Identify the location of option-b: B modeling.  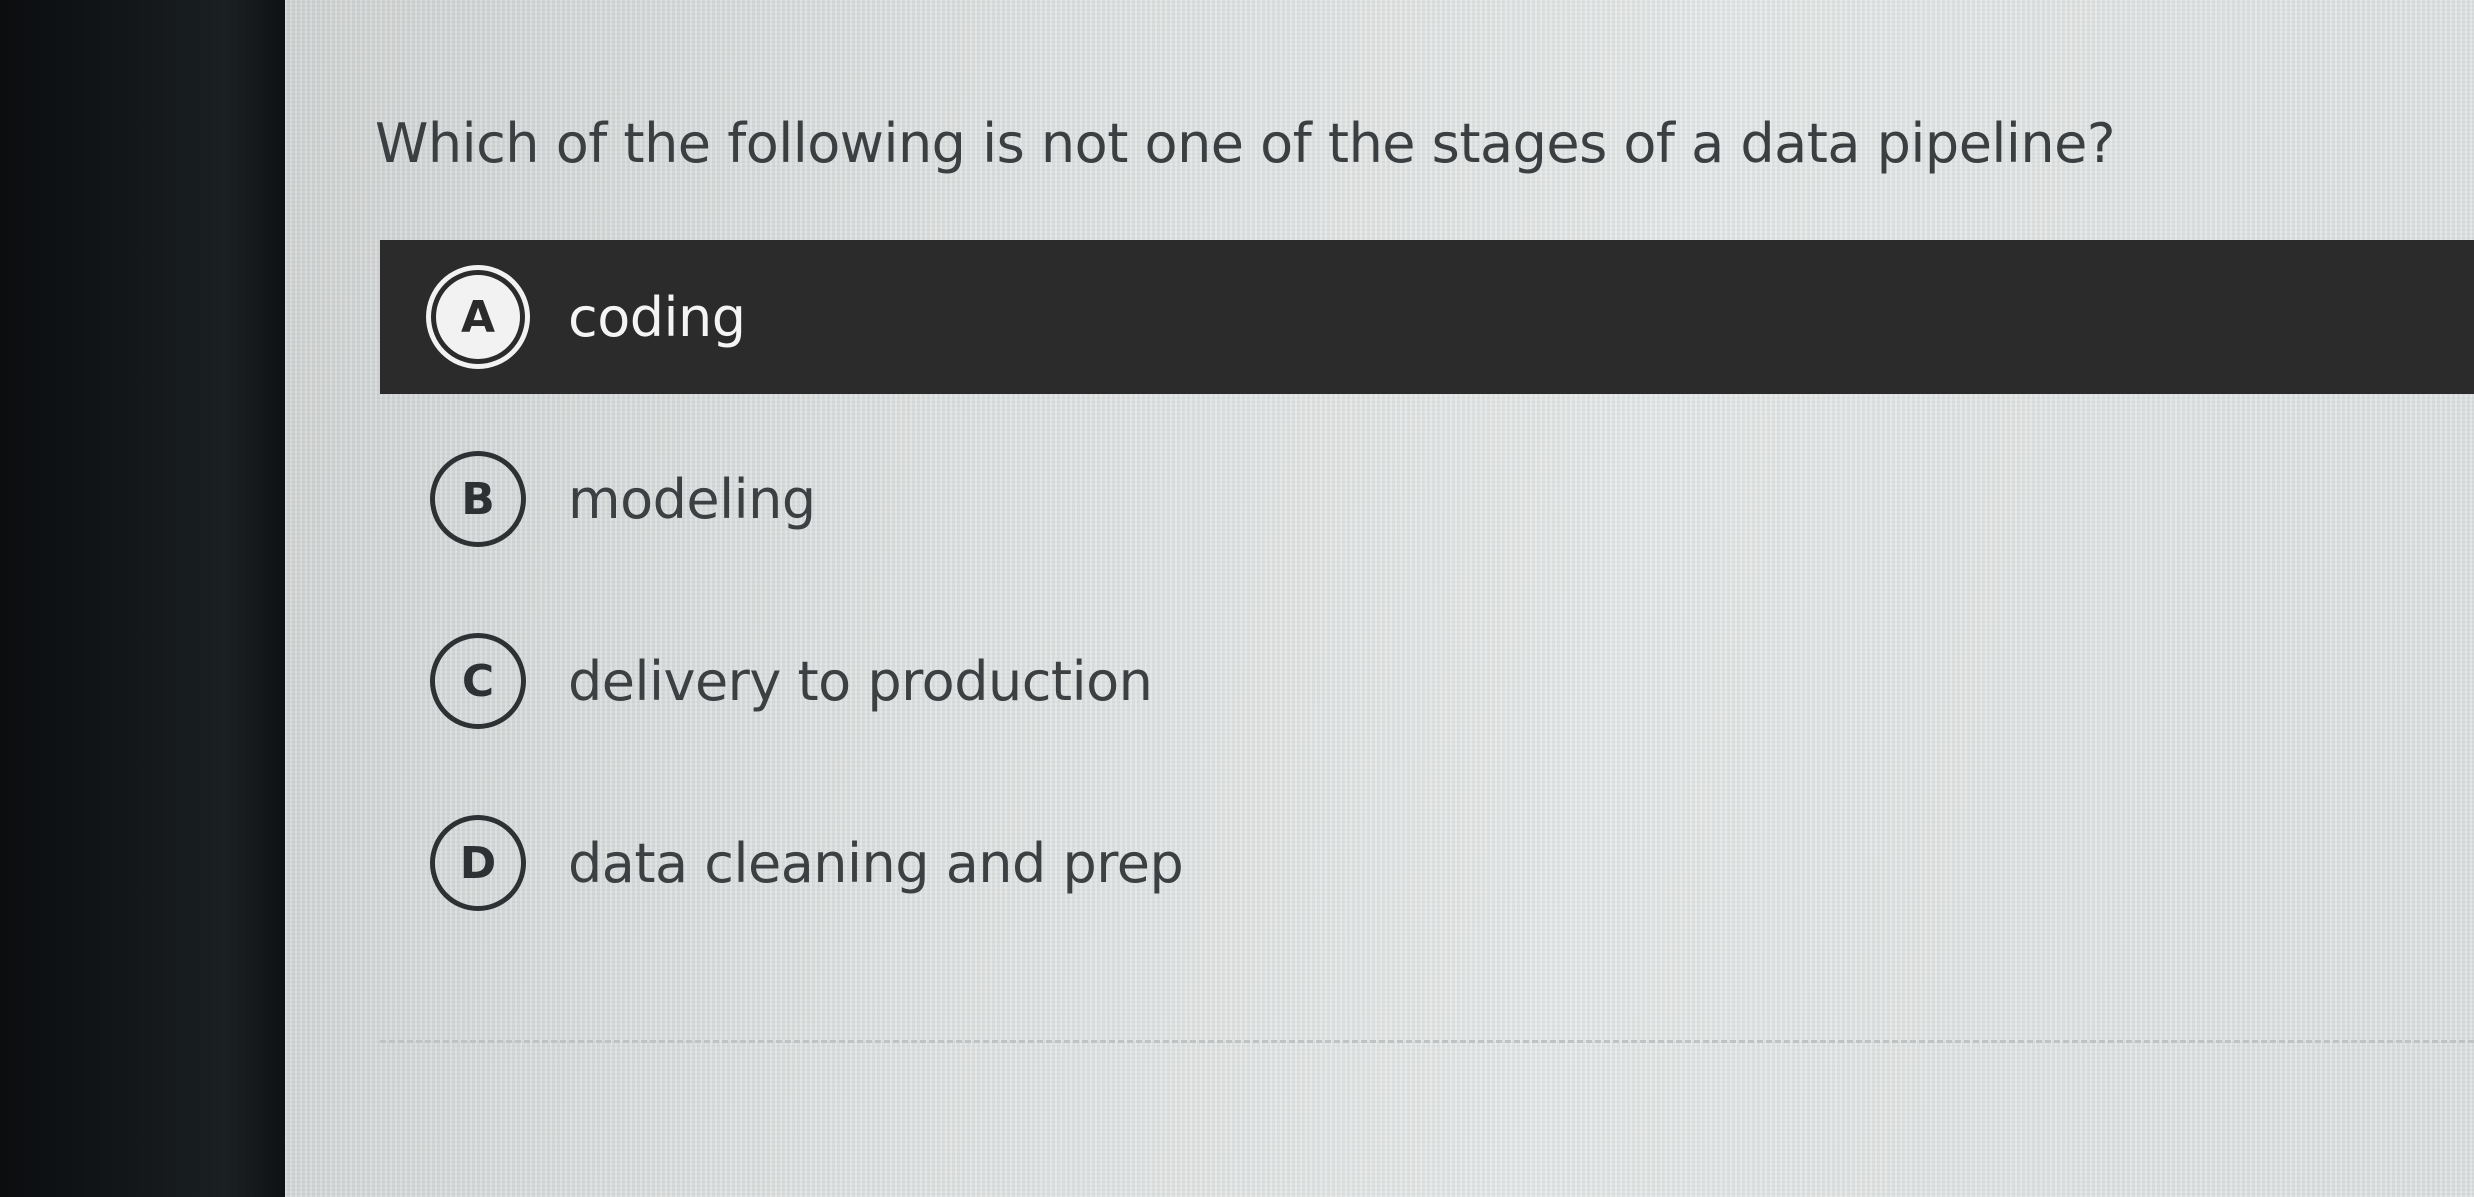
(1427, 499).